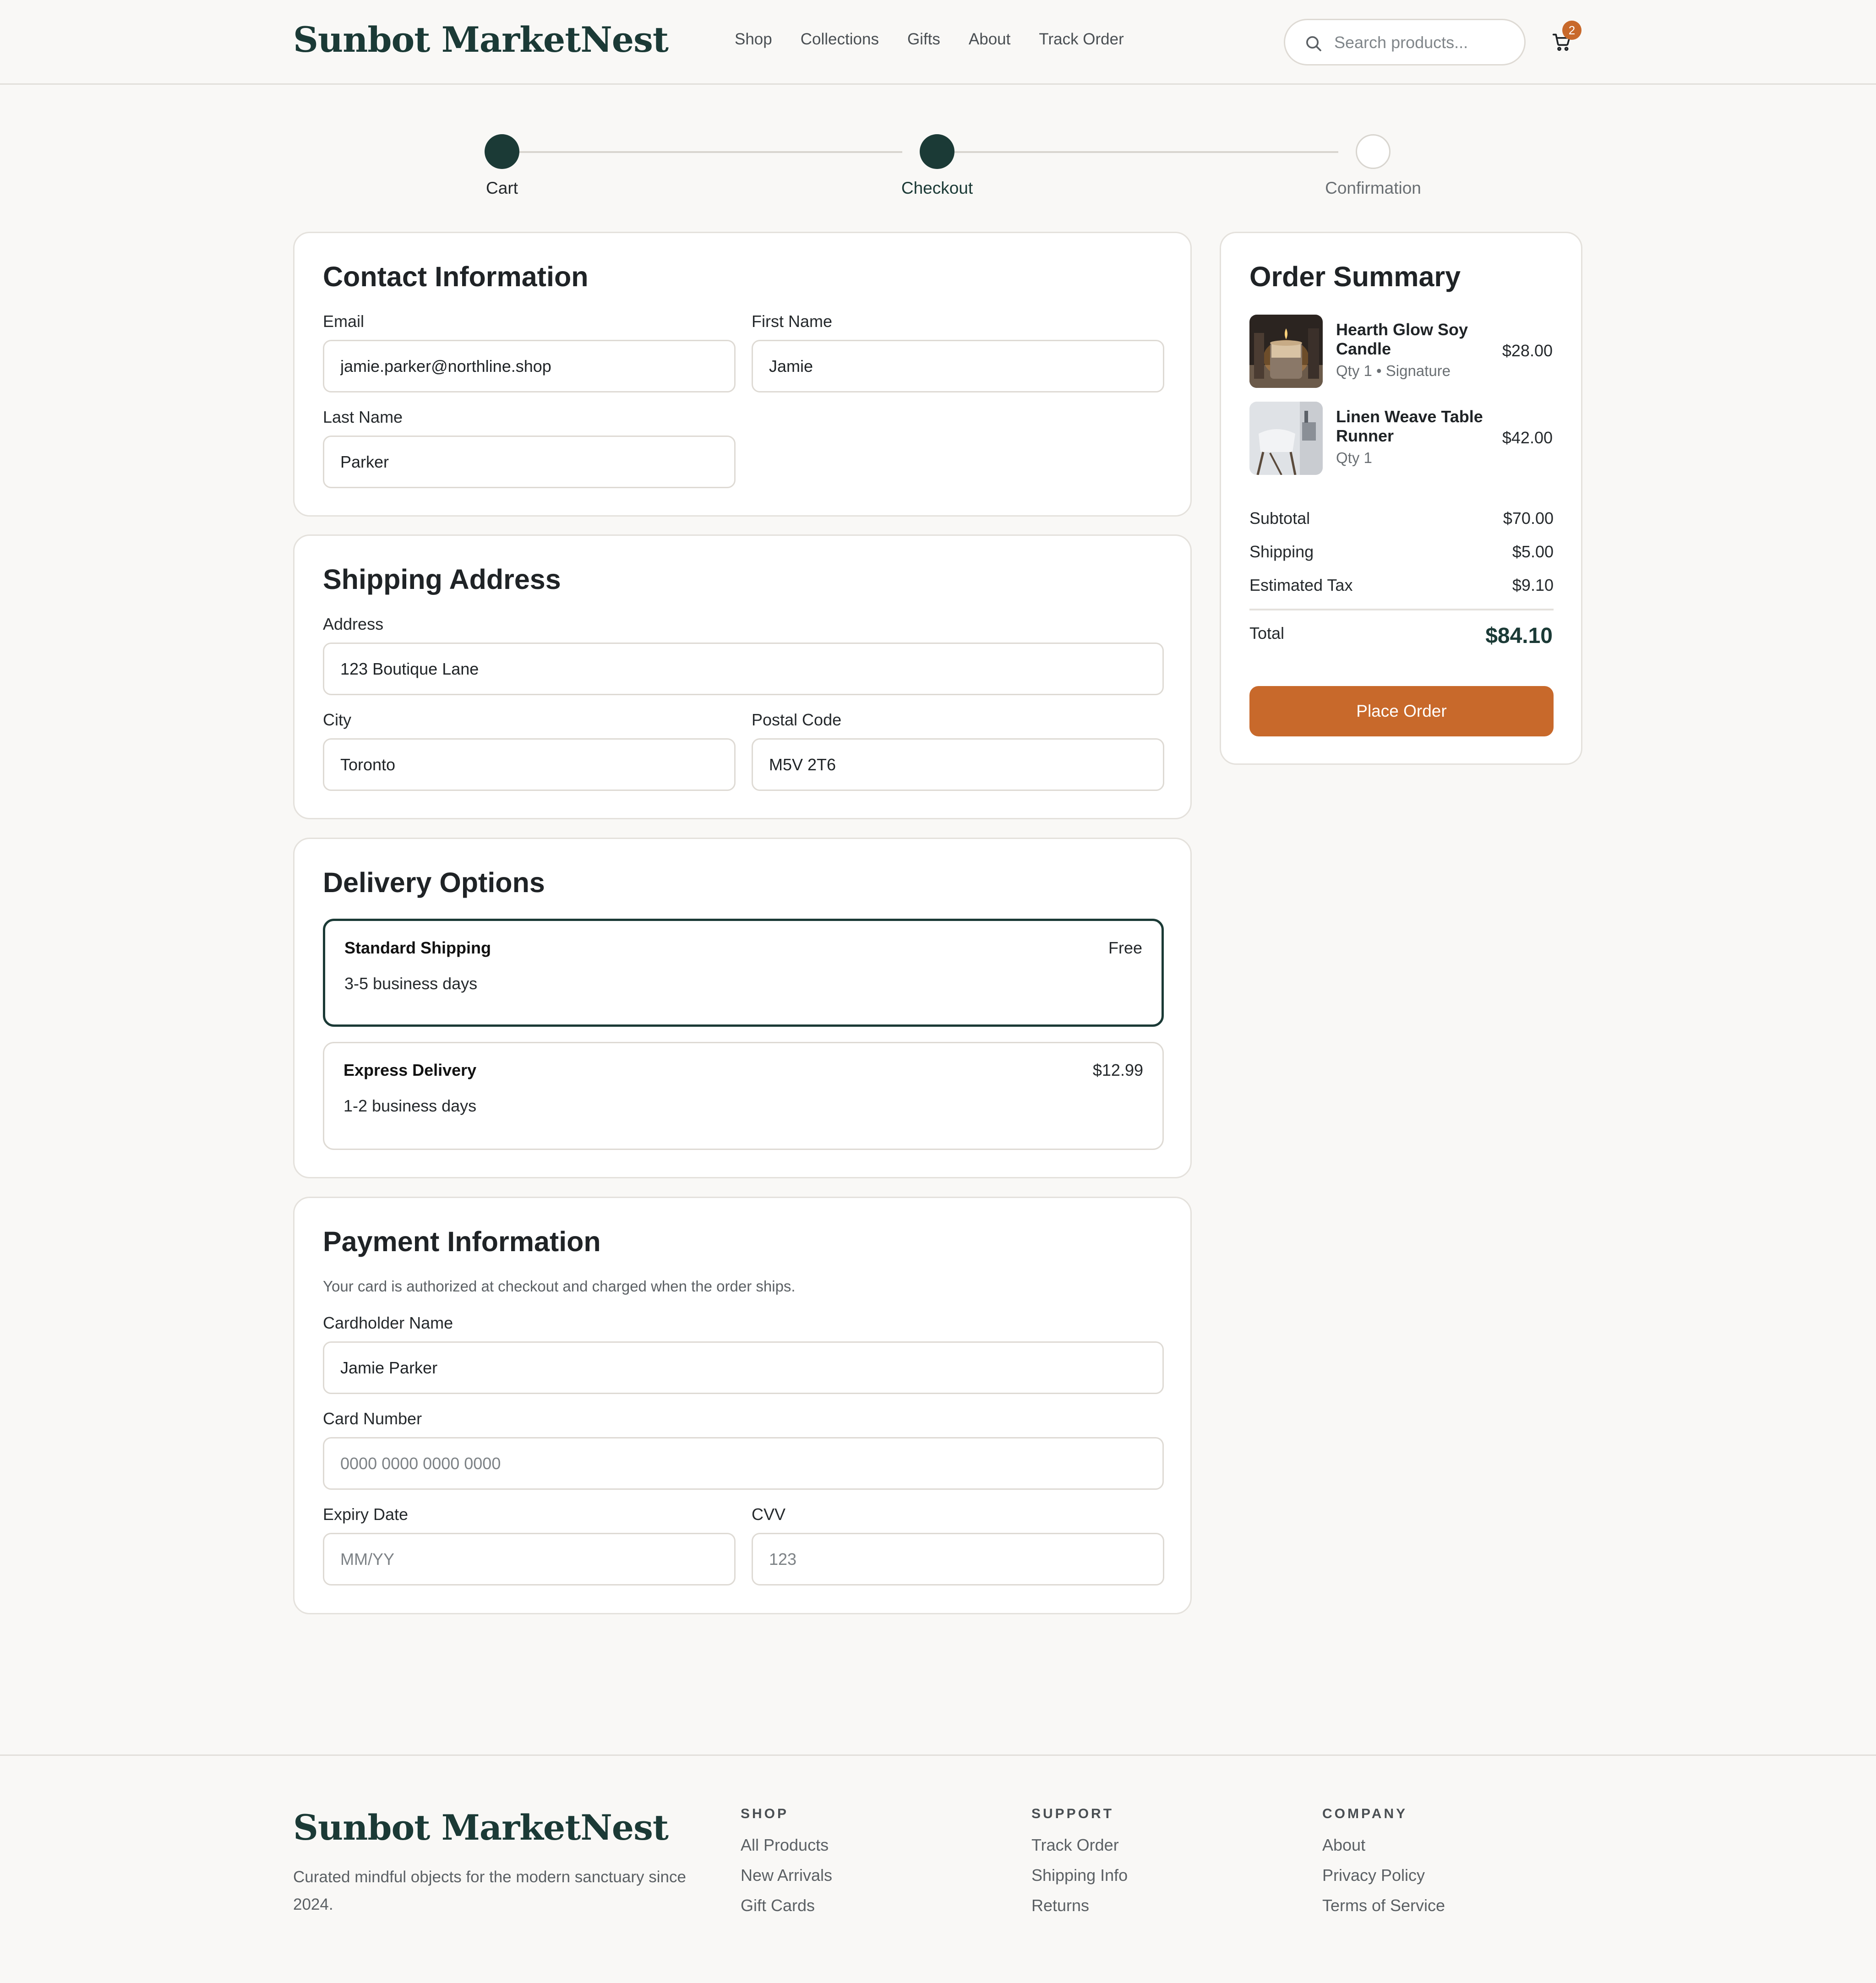 The height and width of the screenshot is (1983, 1876). I want to click on footer-link: New Arrivals, so click(786, 1875).